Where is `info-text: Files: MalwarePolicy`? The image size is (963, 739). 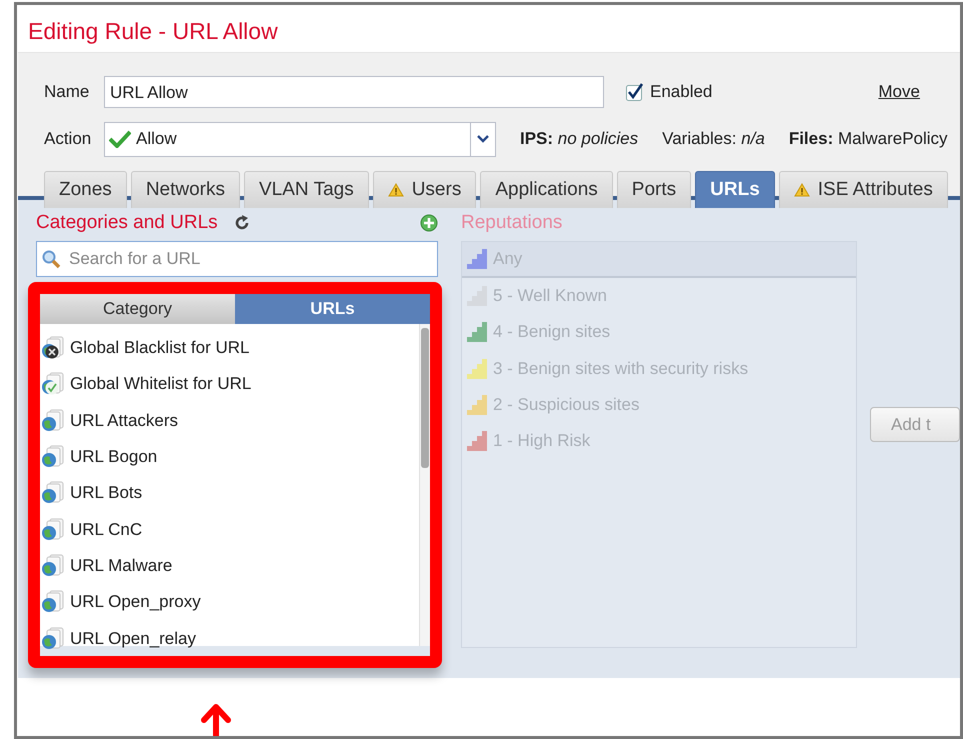
info-text: Files: MalwarePolicy is located at coordinates (868, 139).